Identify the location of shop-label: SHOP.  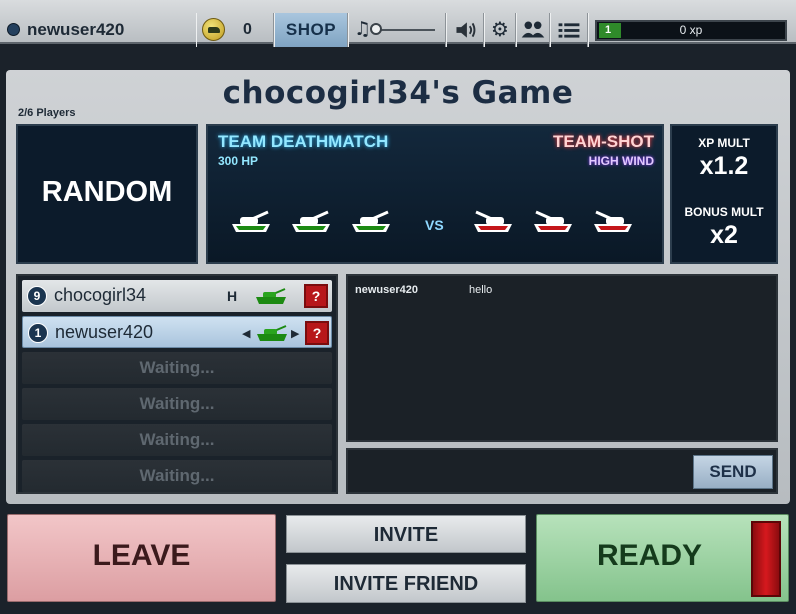
(311, 29).